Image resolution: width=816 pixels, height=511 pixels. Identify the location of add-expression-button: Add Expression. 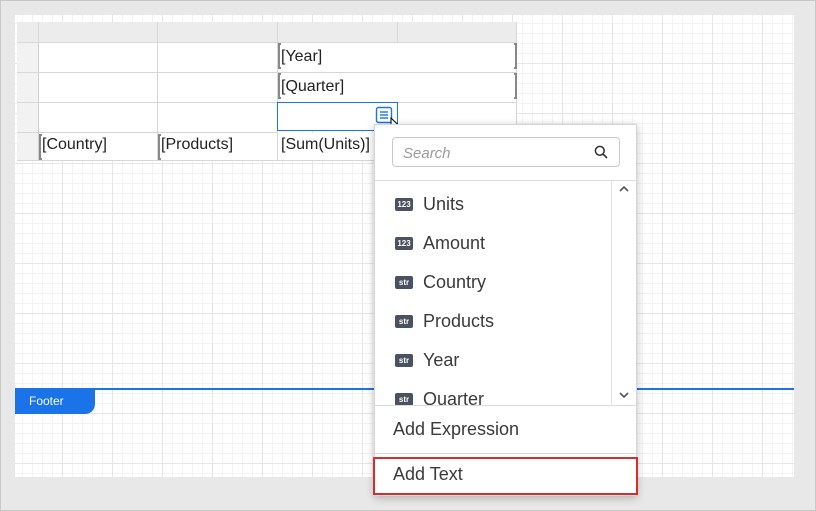
(456, 429).